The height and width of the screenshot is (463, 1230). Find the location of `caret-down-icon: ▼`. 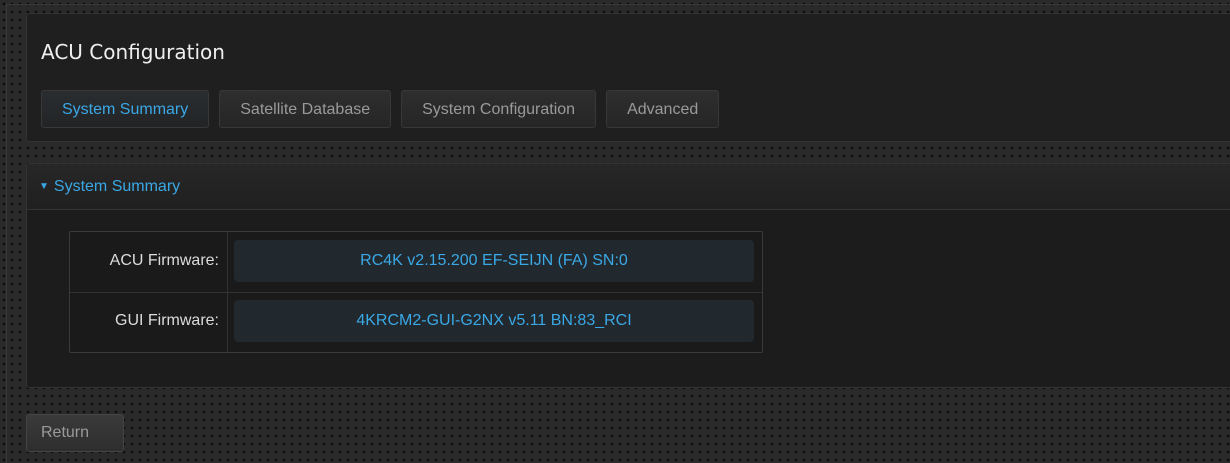

caret-down-icon: ▼ is located at coordinates (44, 186).